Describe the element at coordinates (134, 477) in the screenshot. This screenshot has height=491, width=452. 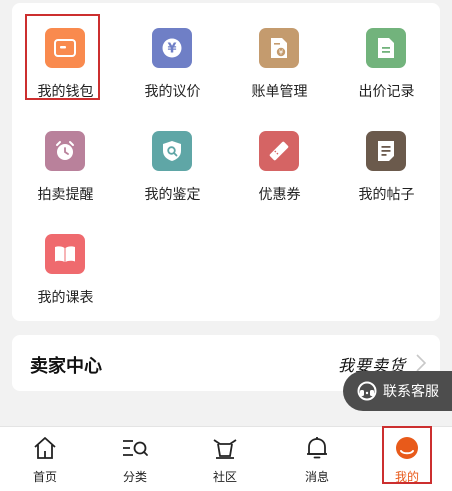
I see `tab-label: 分类` at that location.